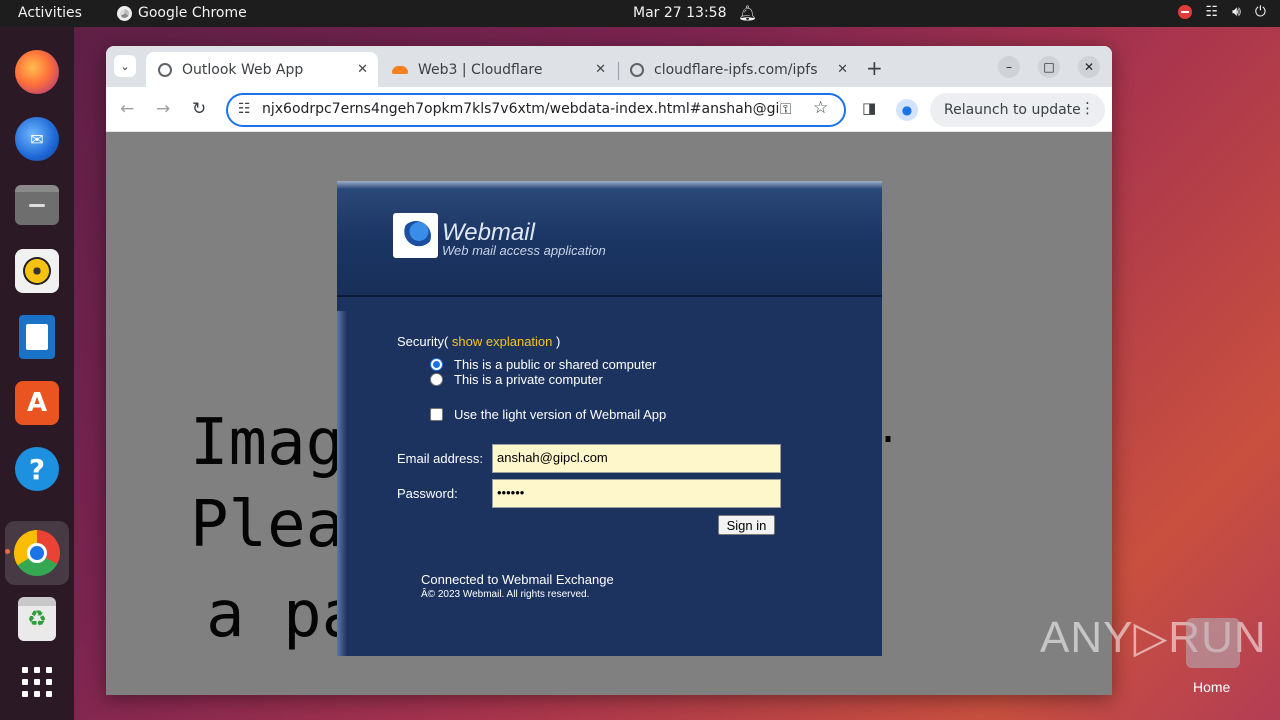  What do you see at coordinates (1087, 108) in the screenshot?
I see `more-menu-icon: ⋮` at bounding box center [1087, 108].